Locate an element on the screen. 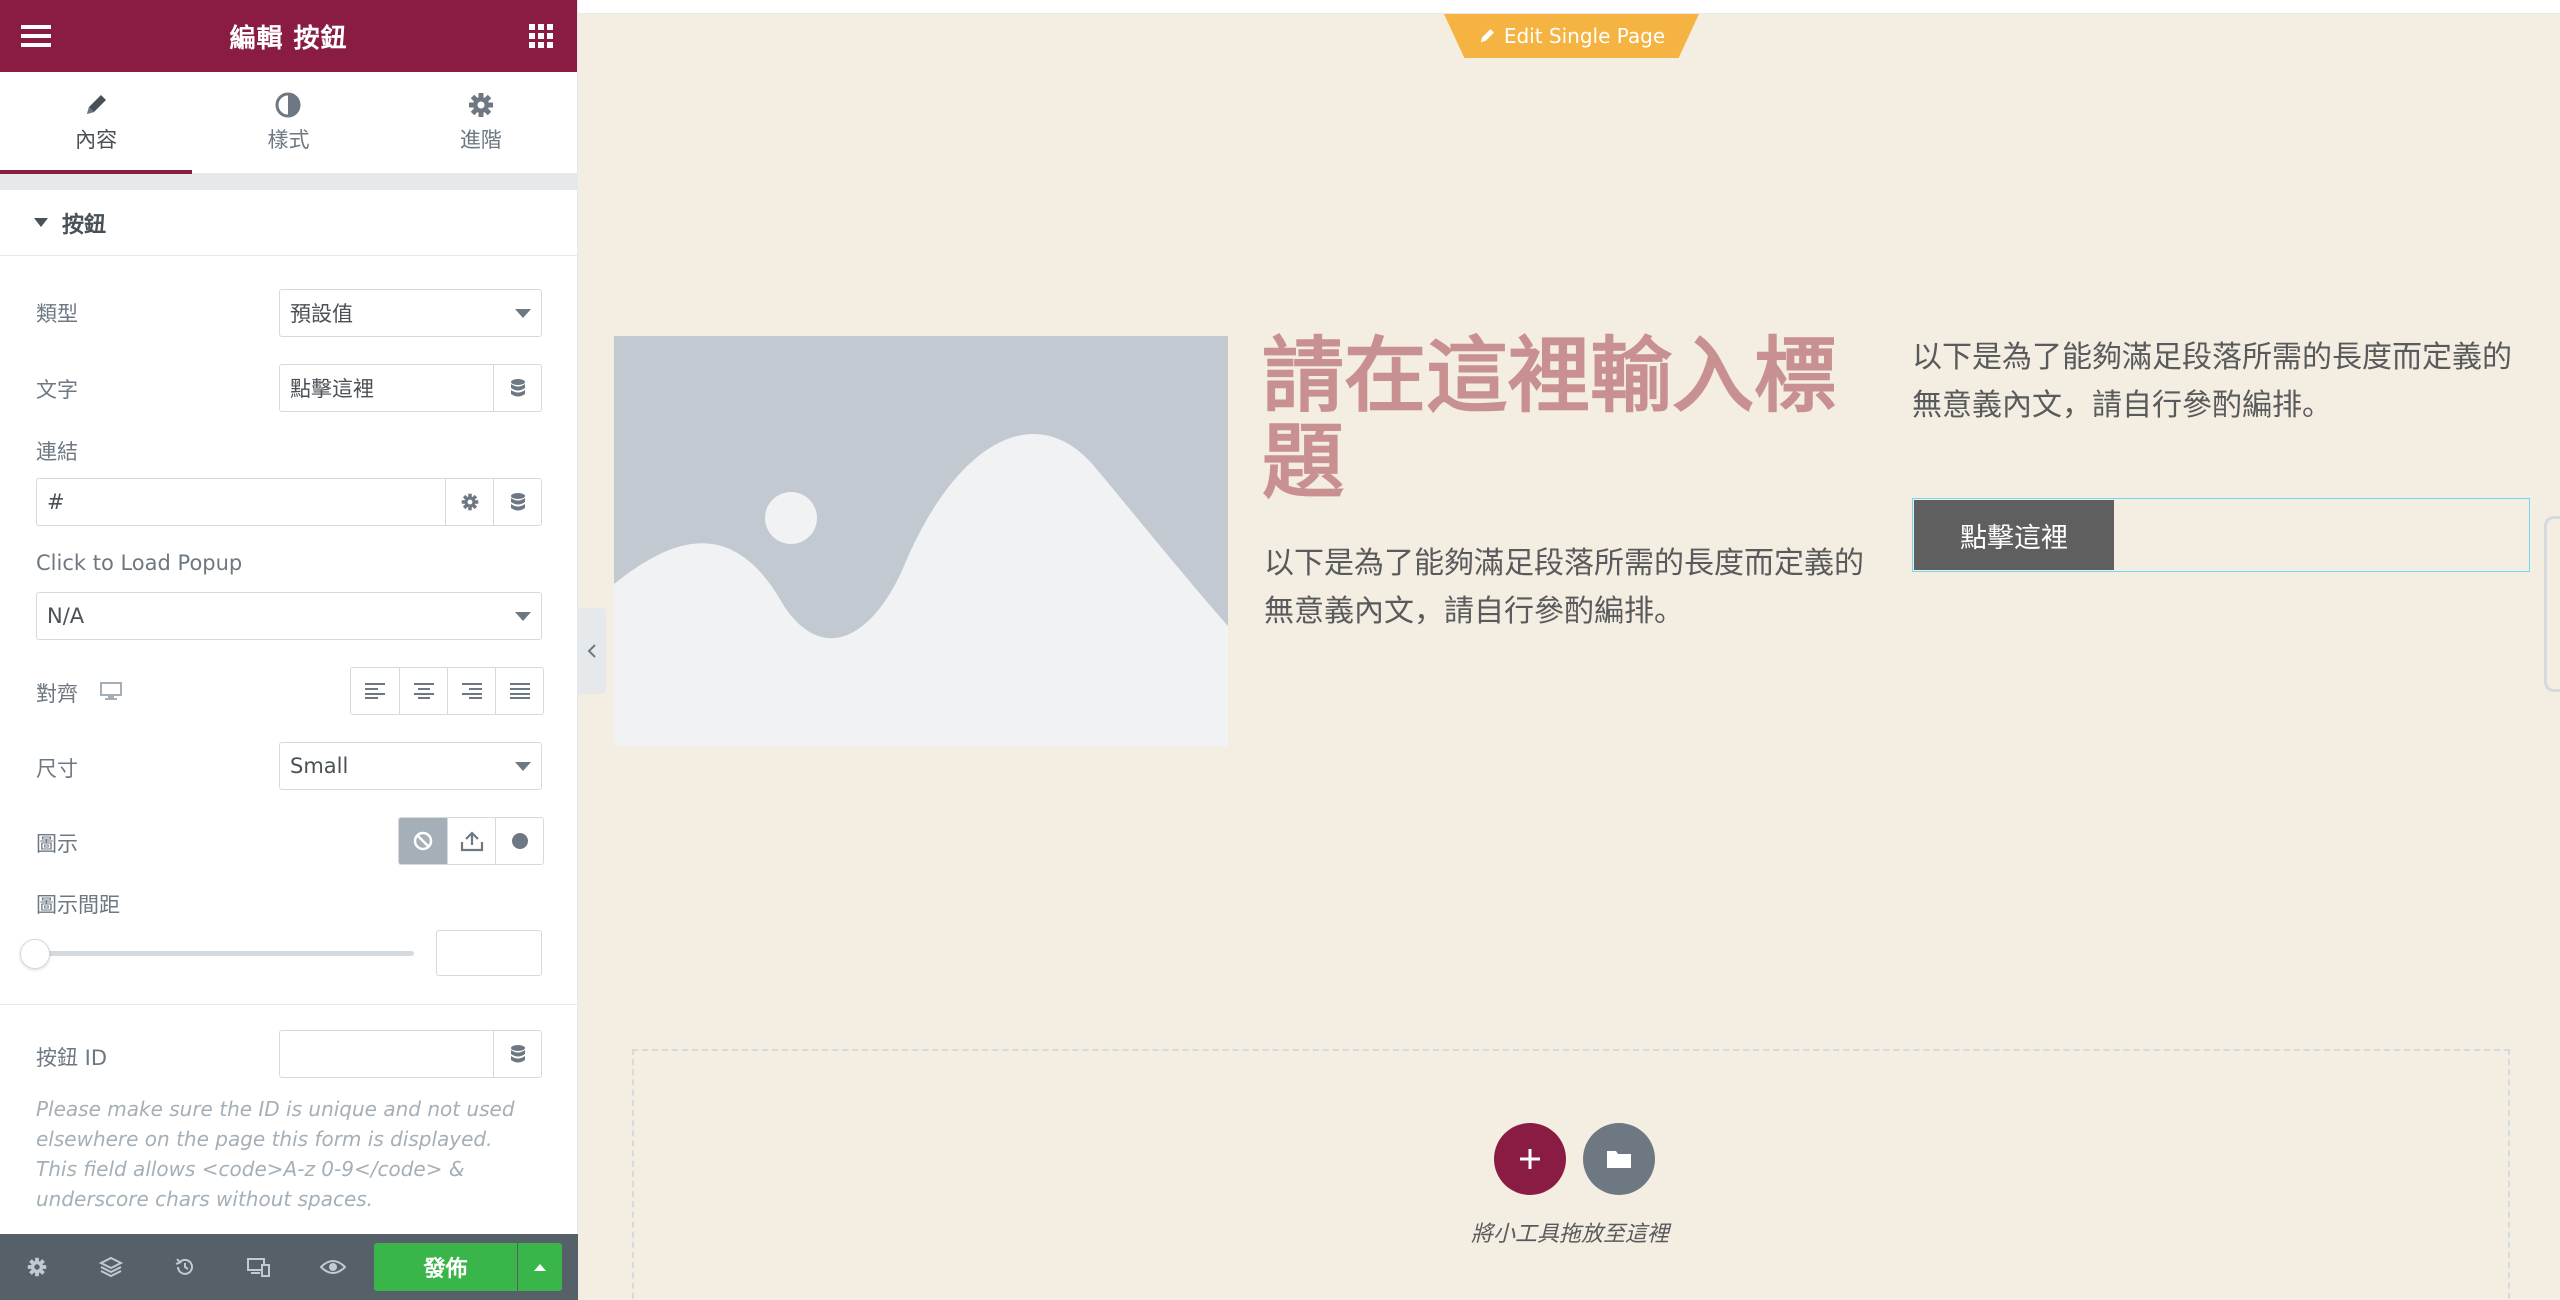 The height and width of the screenshot is (1300, 2560). ban-icon is located at coordinates (423, 841).